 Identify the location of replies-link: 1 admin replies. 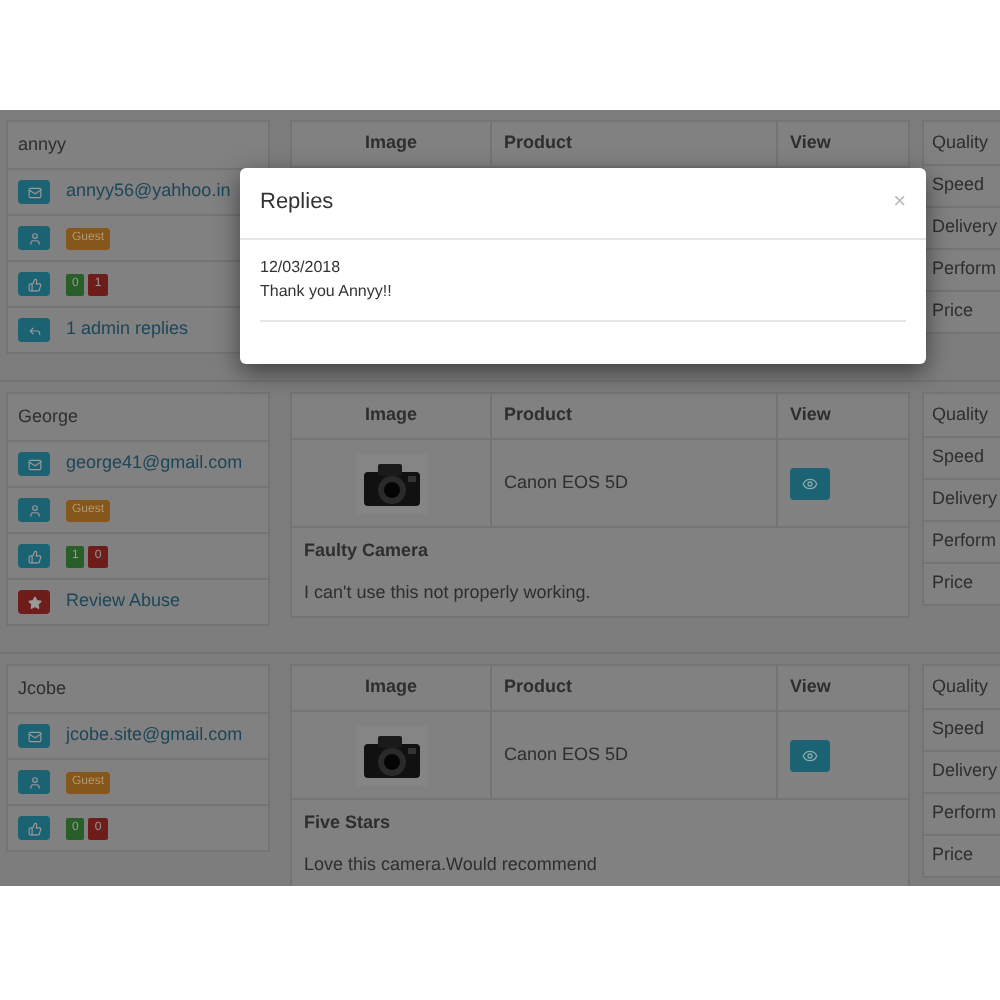
(127, 330).